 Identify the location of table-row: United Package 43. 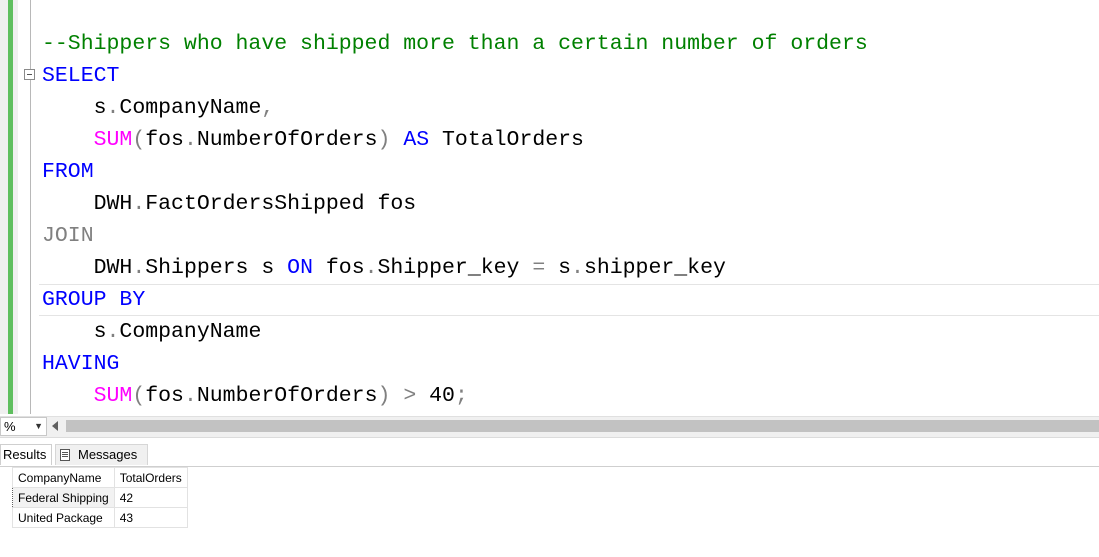
(100, 517).